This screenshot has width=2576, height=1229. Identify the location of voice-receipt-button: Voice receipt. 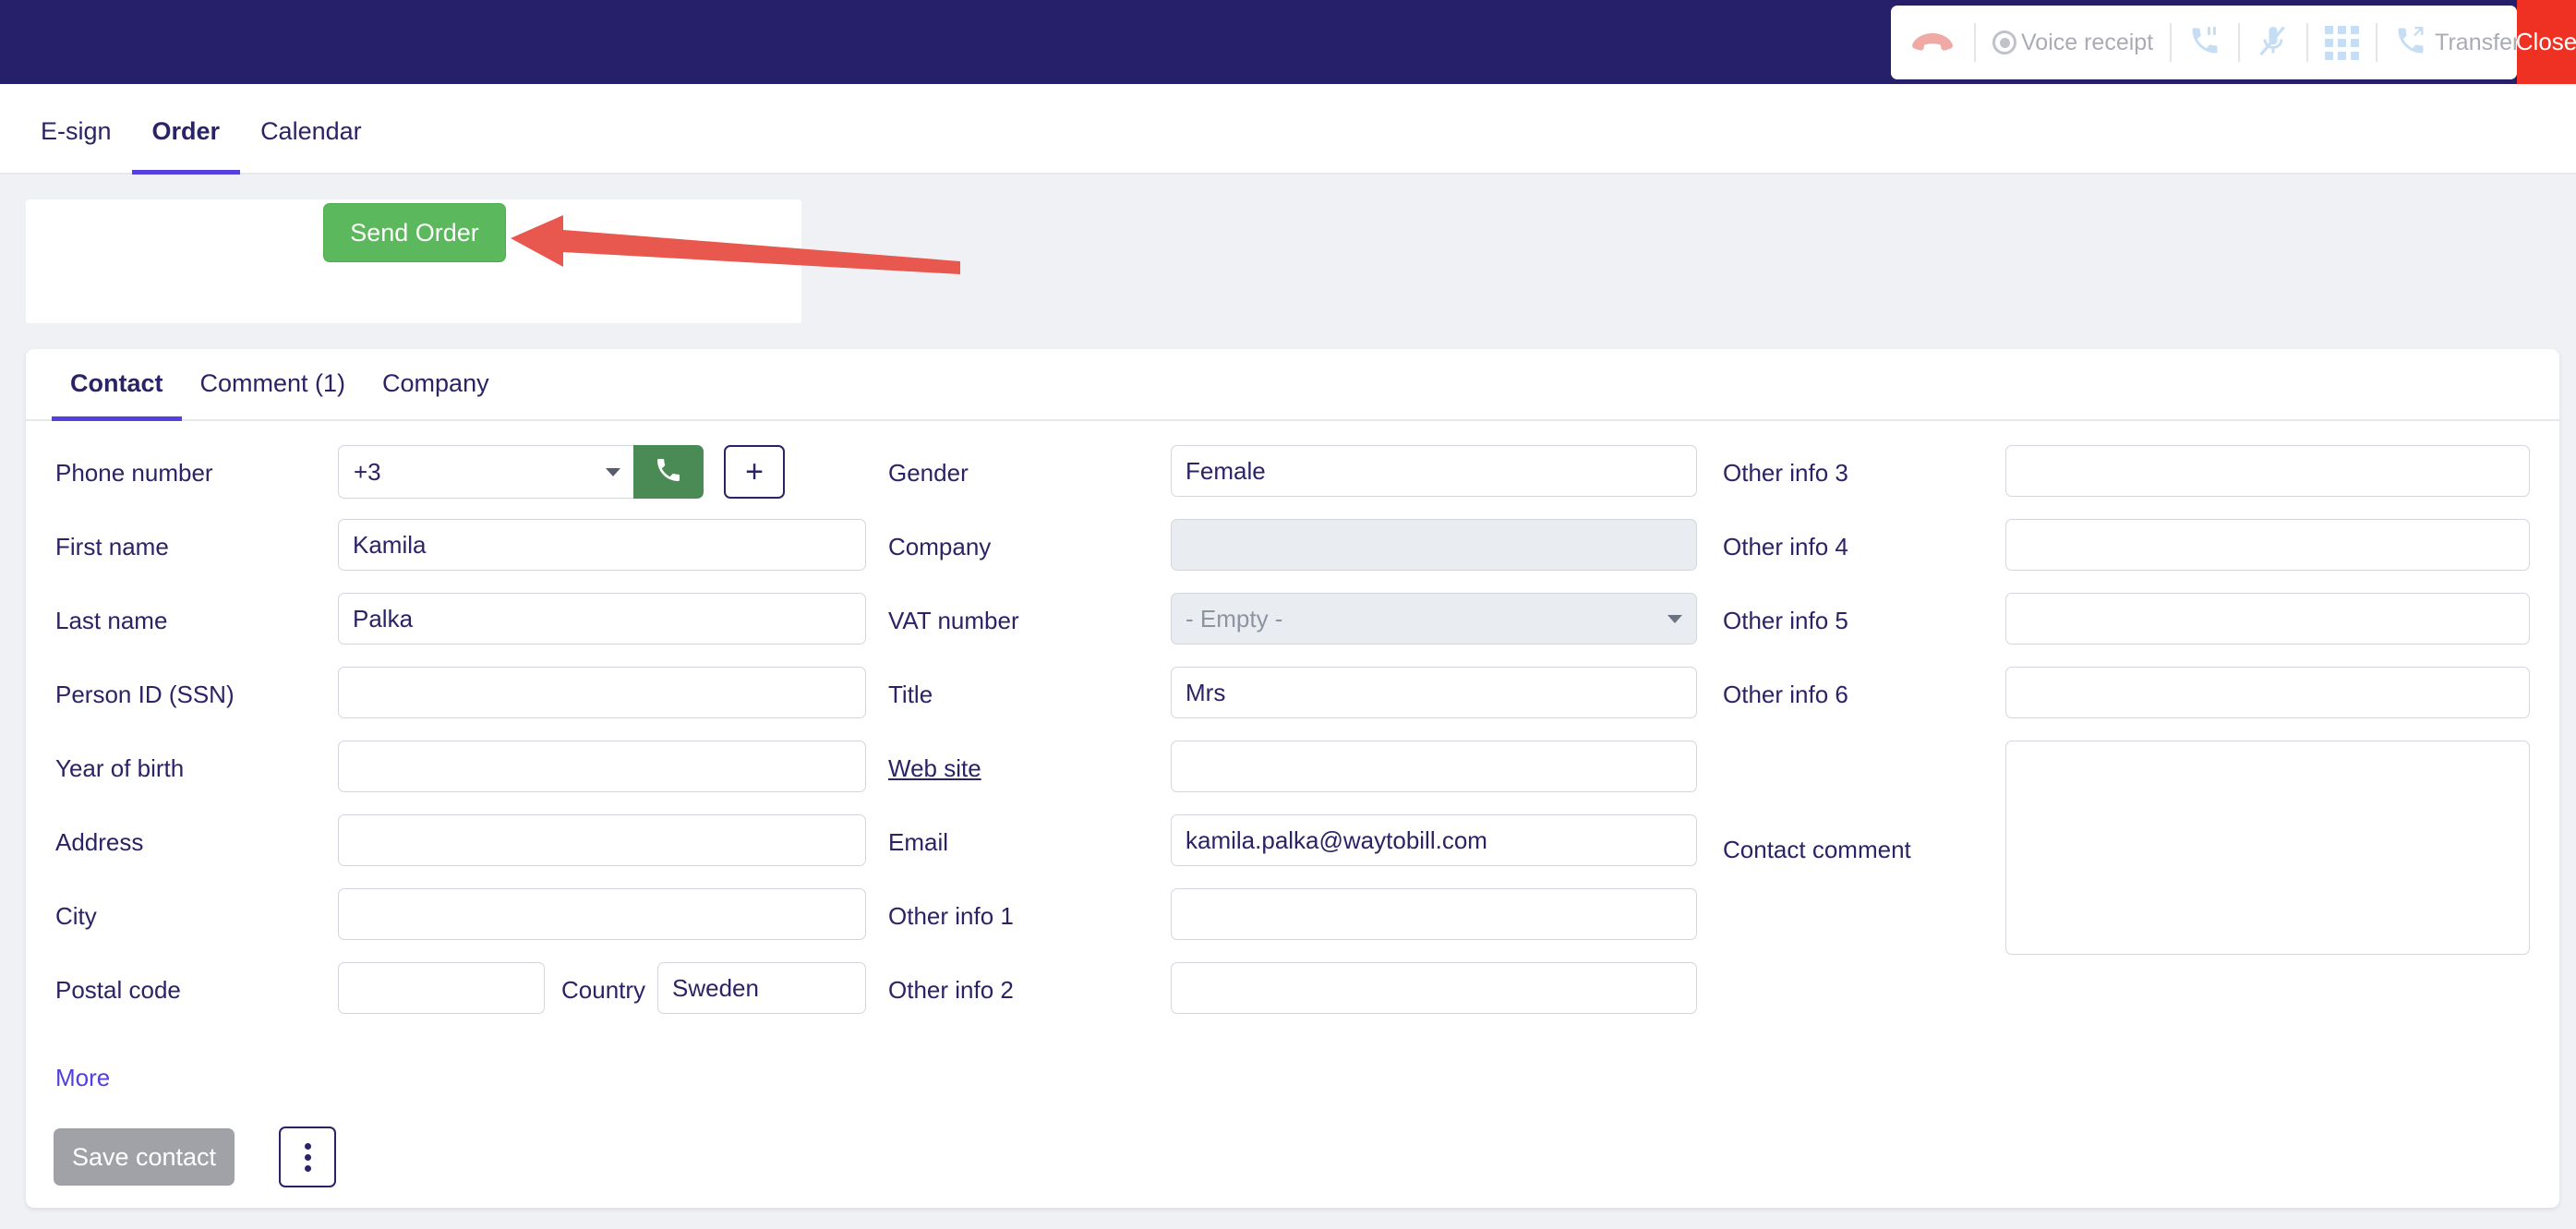
(2073, 43).